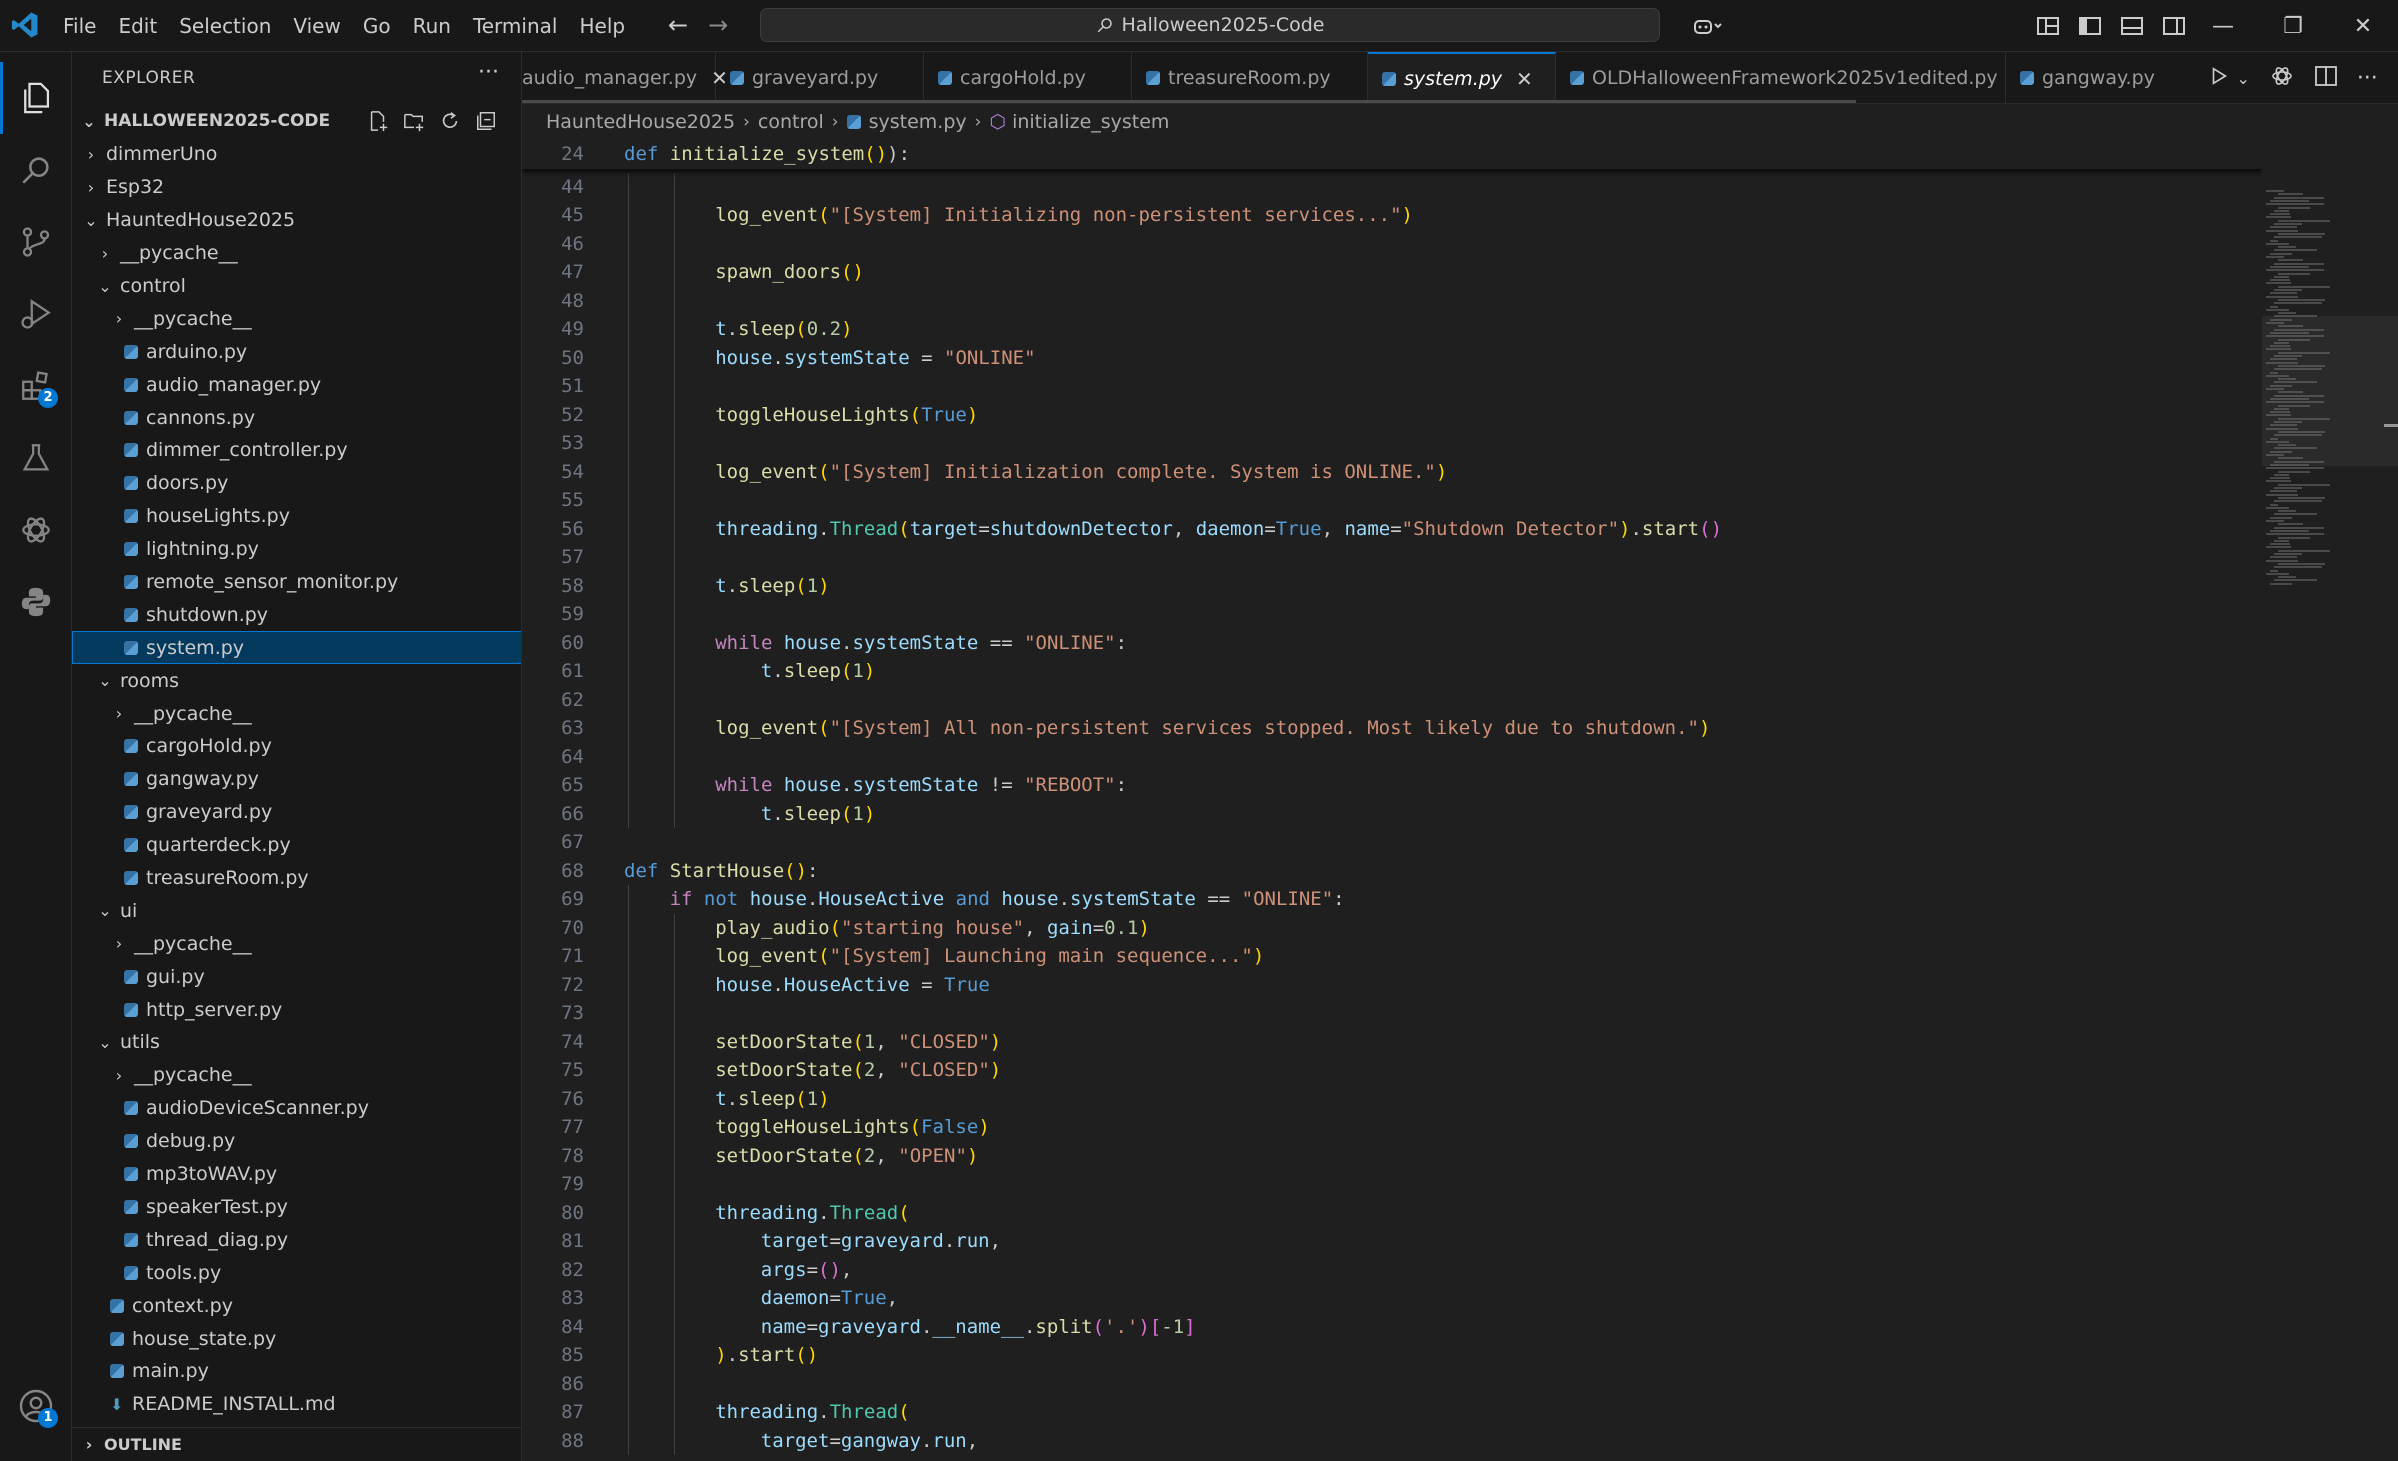  I want to click on code-line: 77 toggleHouseLights(False), so click(1392, 1127).